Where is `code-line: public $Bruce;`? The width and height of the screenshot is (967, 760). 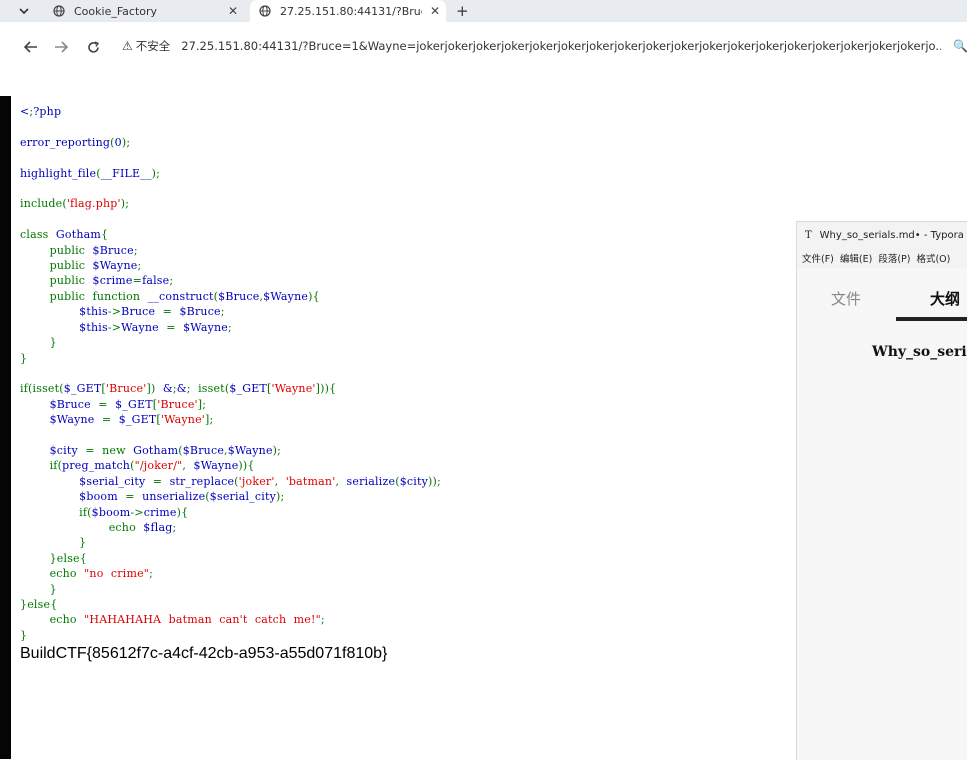
code-line: public $Bruce; is located at coordinates (93, 250).